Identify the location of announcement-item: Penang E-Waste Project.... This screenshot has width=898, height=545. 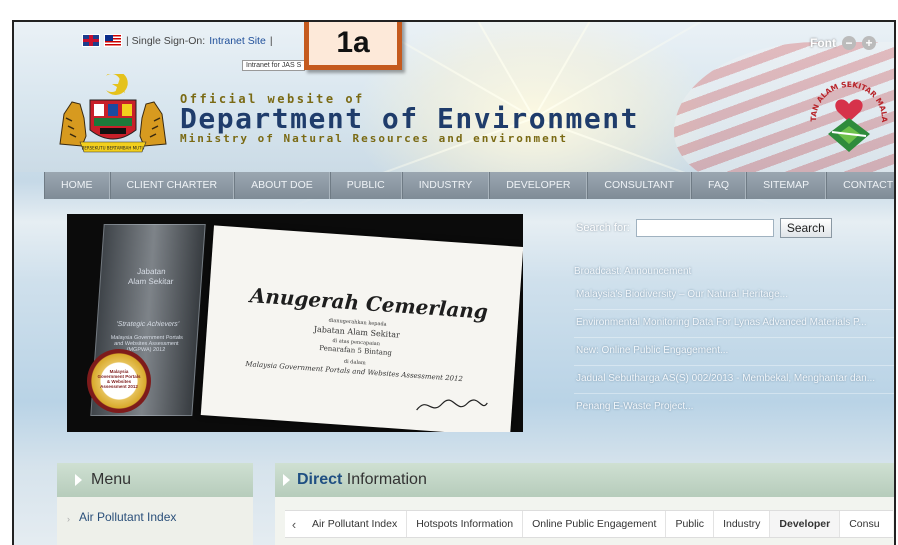
(734, 408).